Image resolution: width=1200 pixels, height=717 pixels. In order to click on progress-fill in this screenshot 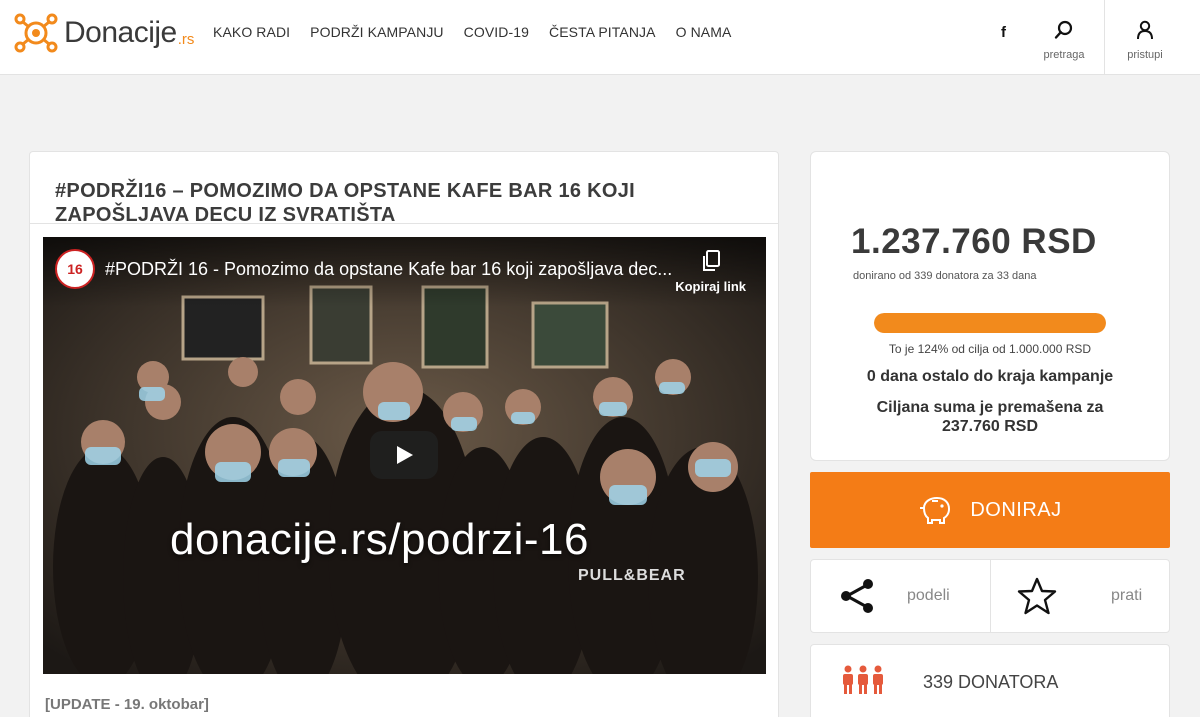, I will do `click(990, 323)`.